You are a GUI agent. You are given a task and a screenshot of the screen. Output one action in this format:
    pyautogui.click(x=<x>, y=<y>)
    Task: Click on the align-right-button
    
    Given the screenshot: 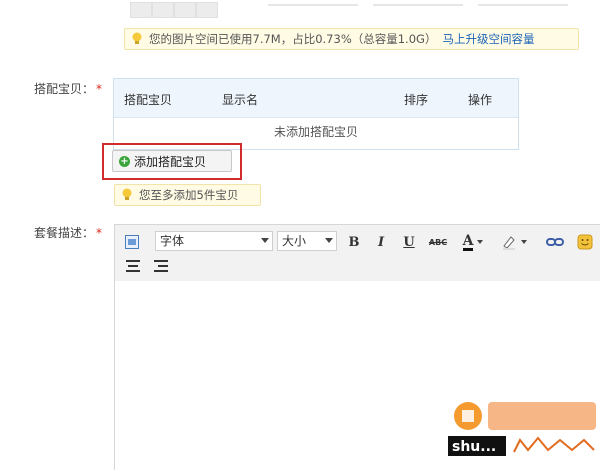 What is the action you would take?
    pyautogui.click(x=161, y=266)
    